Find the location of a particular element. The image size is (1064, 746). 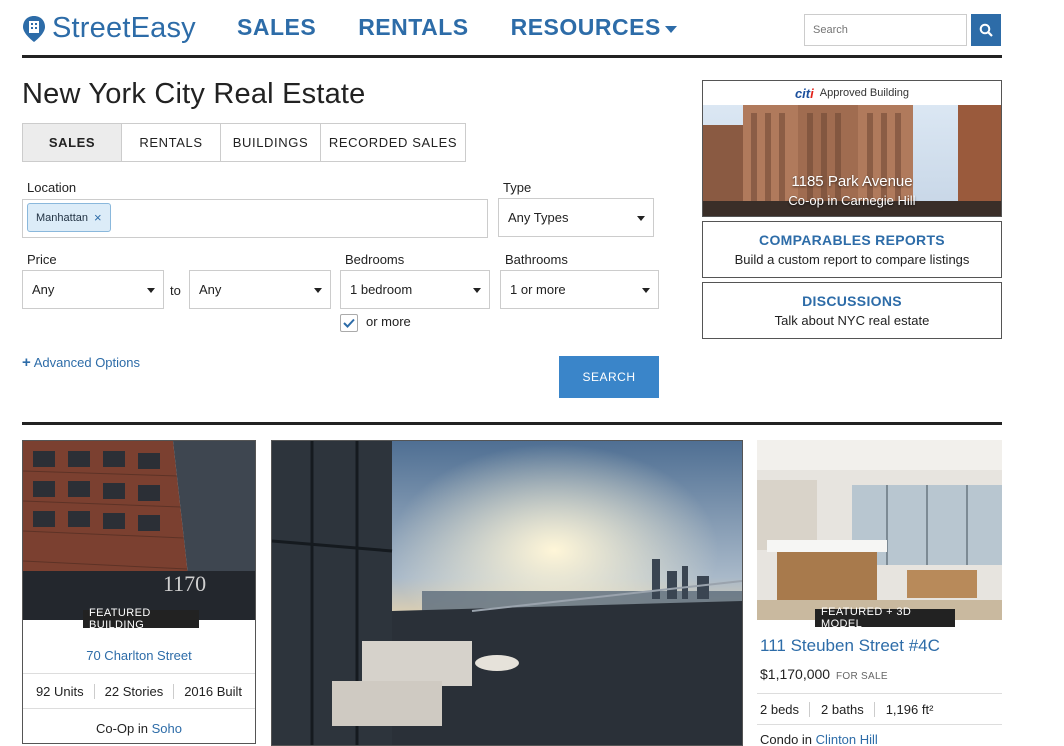

building-type: Co-Op in Soho is located at coordinates (139, 728).